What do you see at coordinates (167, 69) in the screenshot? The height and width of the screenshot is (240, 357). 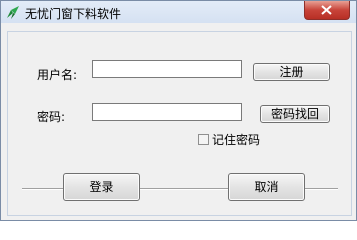 I see `username-input` at bounding box center [167, 69].